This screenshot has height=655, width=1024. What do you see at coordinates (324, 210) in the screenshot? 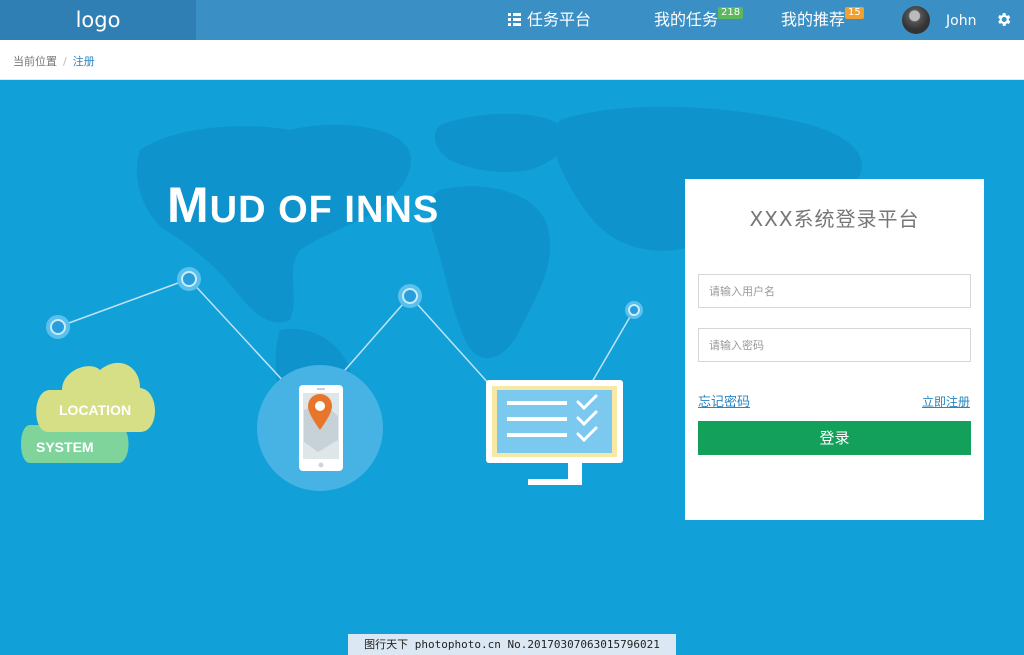
I see `headline-rest: UD OF INNS` at bounding box center [324, 210].